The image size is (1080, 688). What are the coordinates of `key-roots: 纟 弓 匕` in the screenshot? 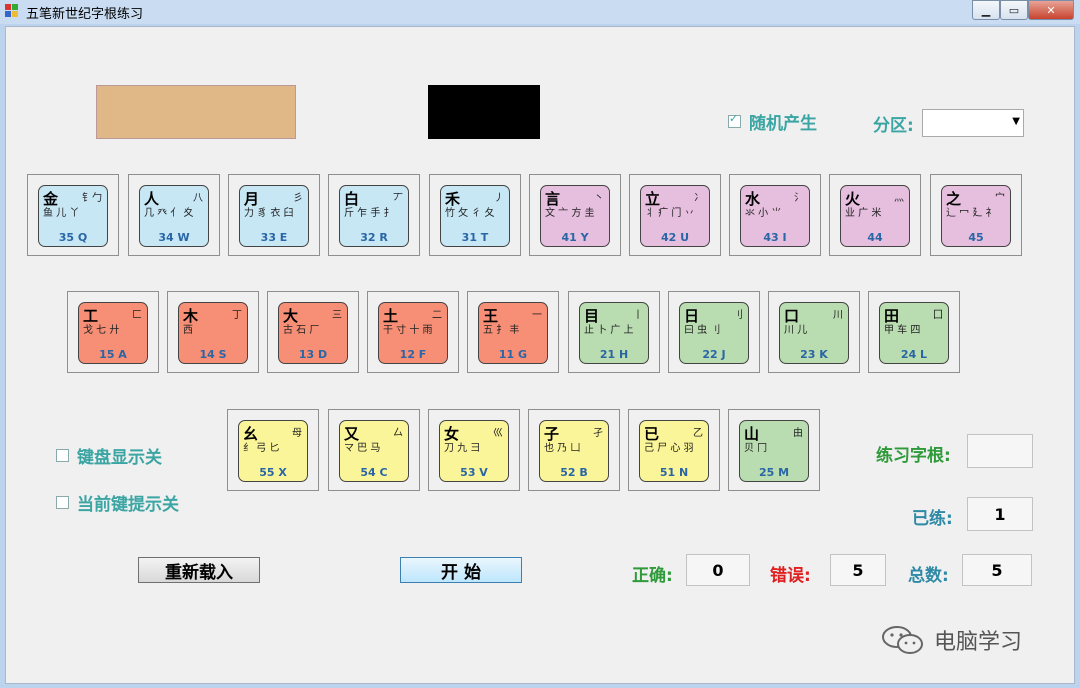 It's located at (261, 448).